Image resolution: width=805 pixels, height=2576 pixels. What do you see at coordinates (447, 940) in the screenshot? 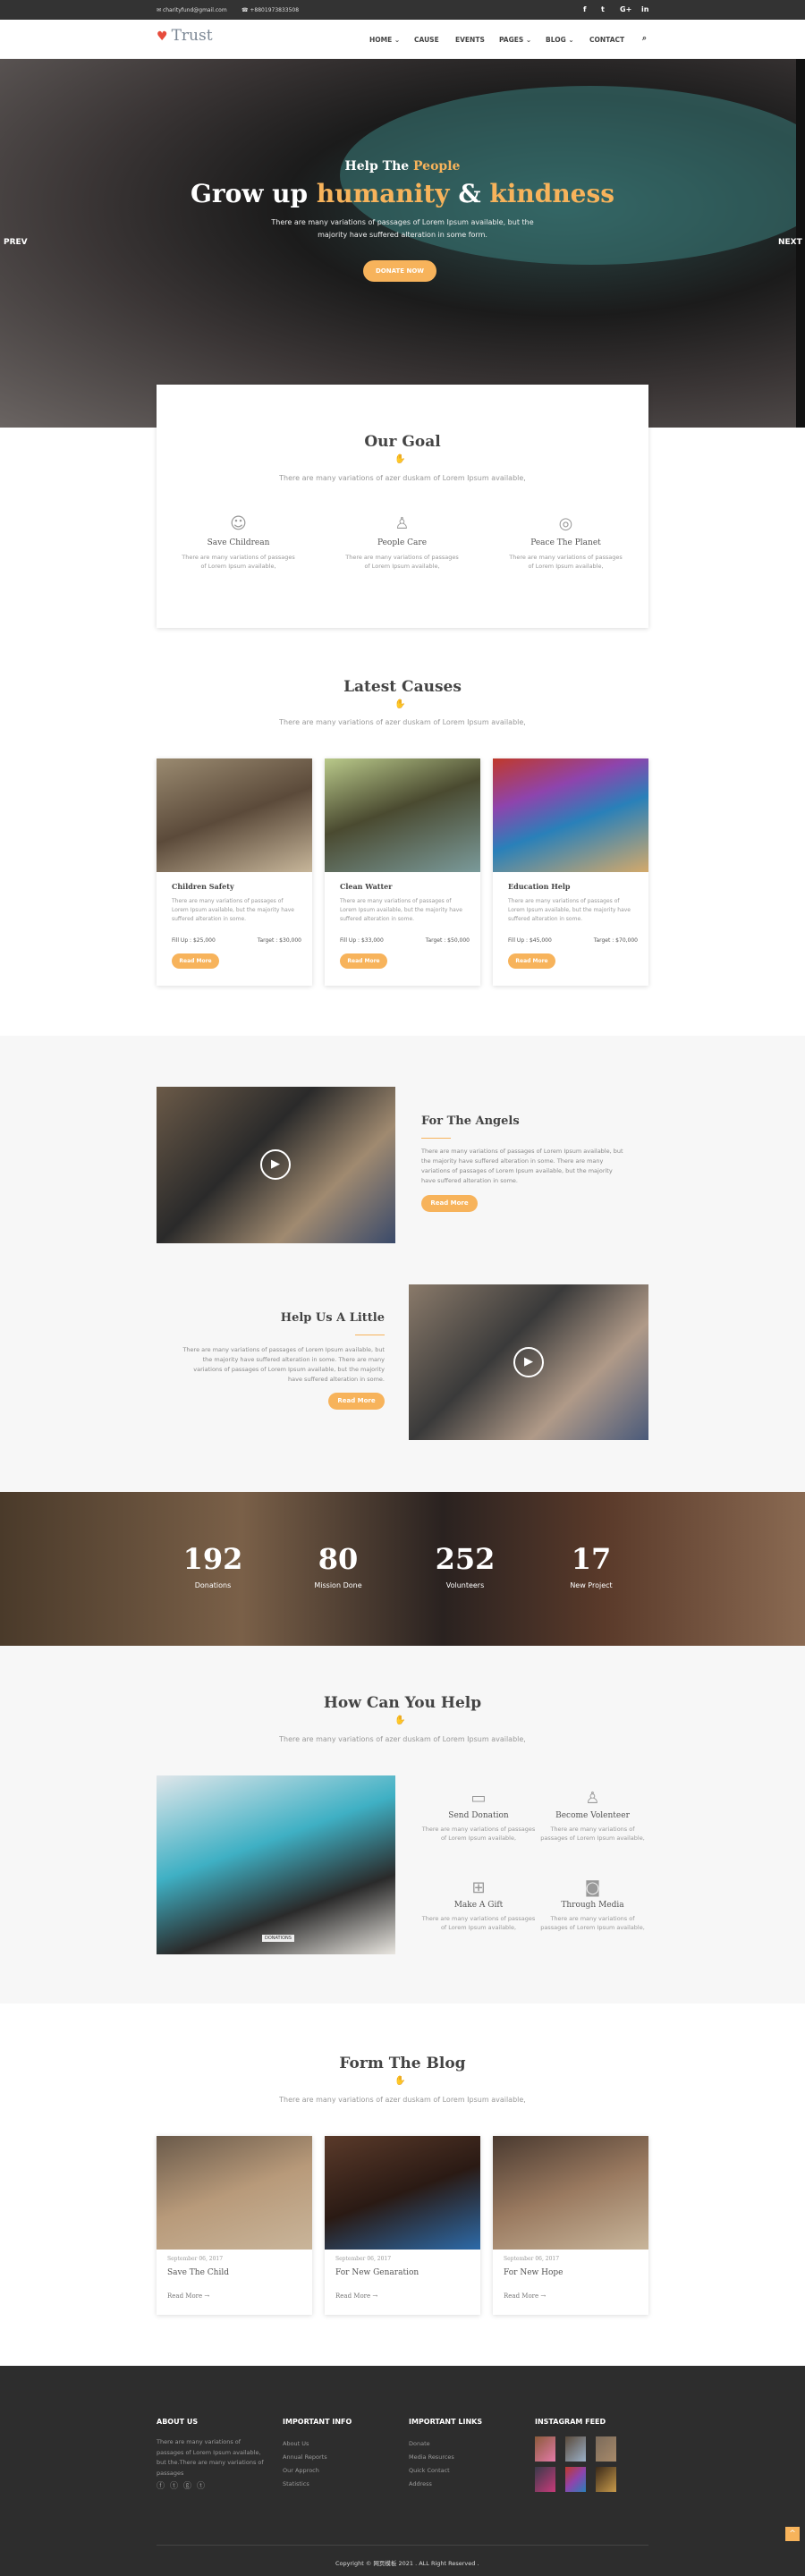
I see `cause-target: Target : $50,000` at bounding box center [447, 940].